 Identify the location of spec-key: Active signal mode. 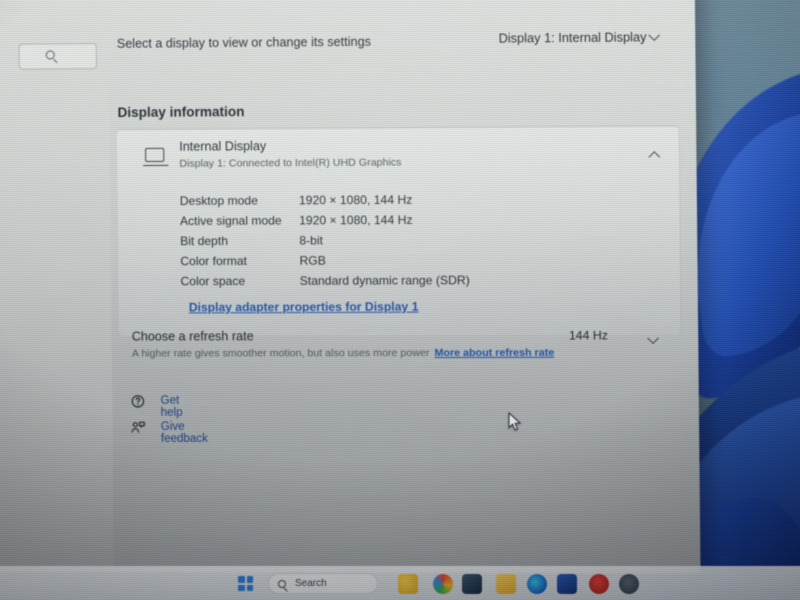
(230, 221).